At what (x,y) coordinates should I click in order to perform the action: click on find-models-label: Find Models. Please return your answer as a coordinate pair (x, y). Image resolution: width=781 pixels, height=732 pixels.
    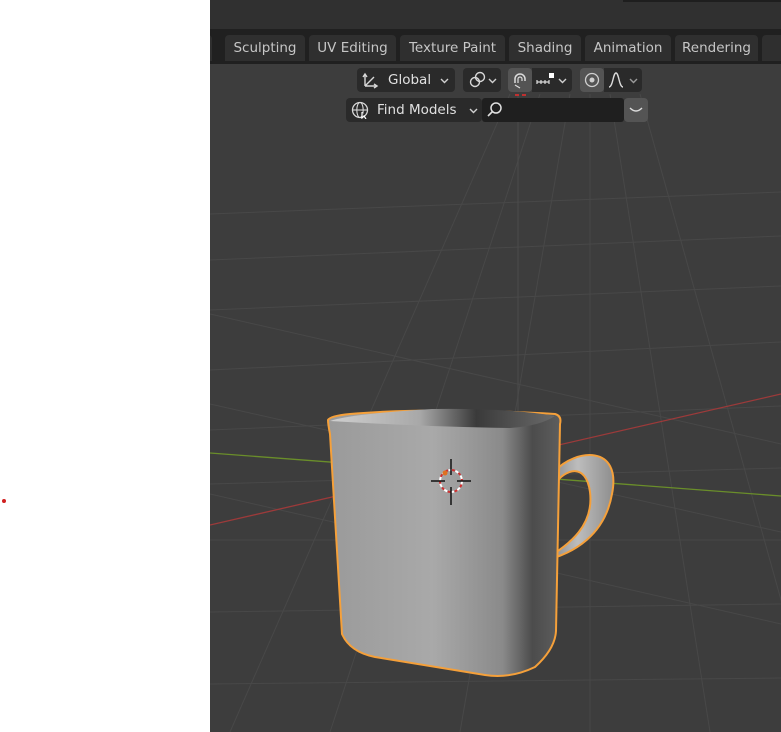
    Looking at the image, I should click on (417, 110).